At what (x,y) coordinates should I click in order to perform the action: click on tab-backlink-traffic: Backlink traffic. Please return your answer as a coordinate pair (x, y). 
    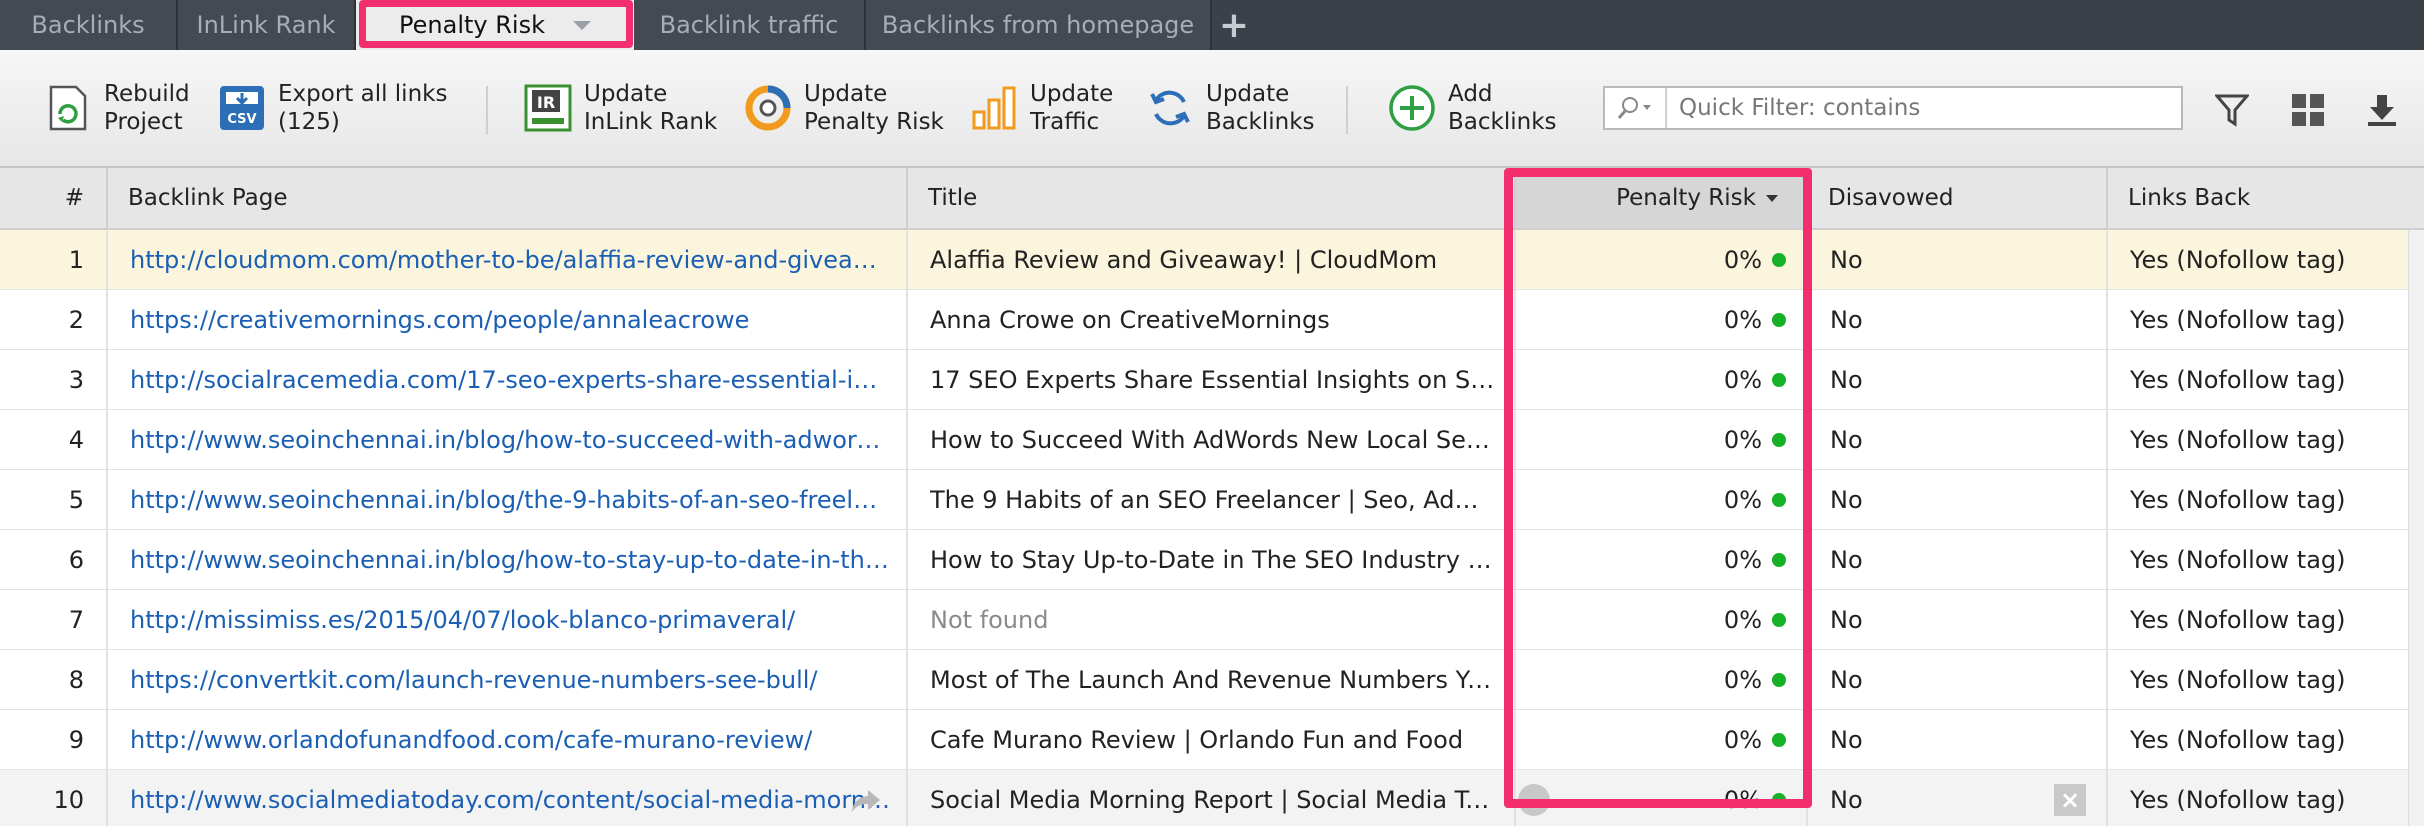
    Looking at the image, I should click on (750, 25).